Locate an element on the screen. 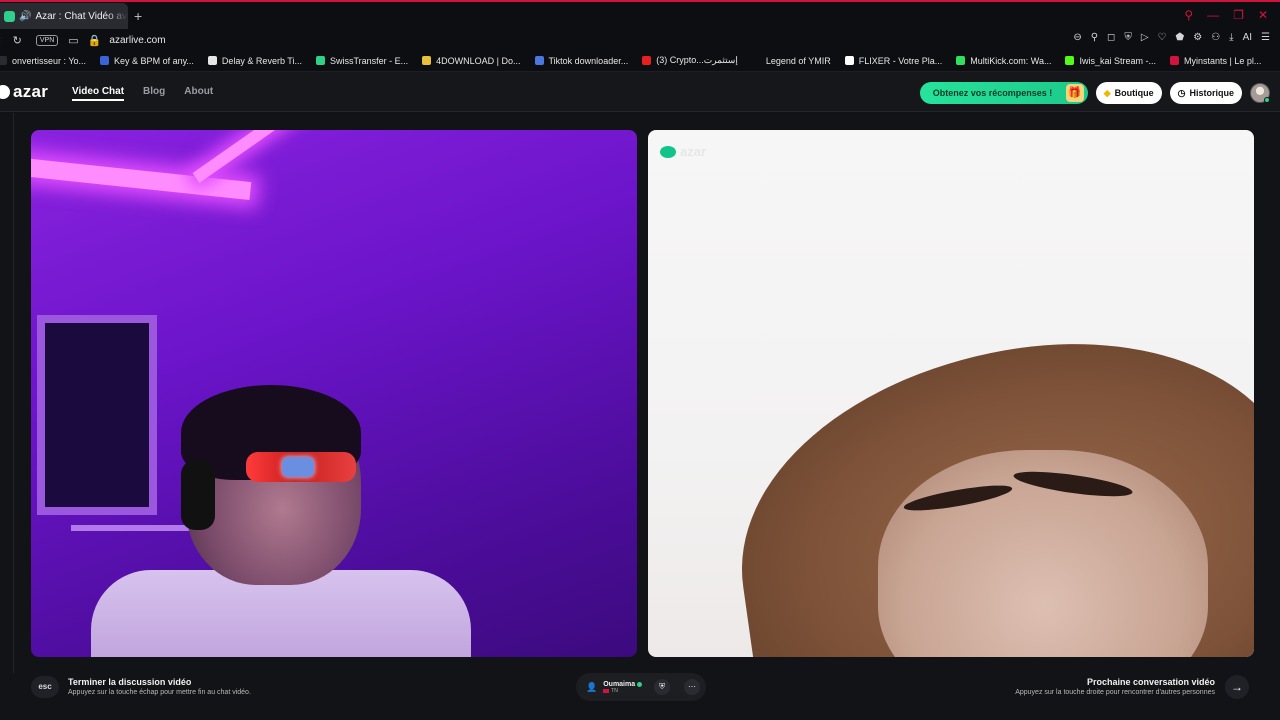  headset is located at coordinates (198, 495).